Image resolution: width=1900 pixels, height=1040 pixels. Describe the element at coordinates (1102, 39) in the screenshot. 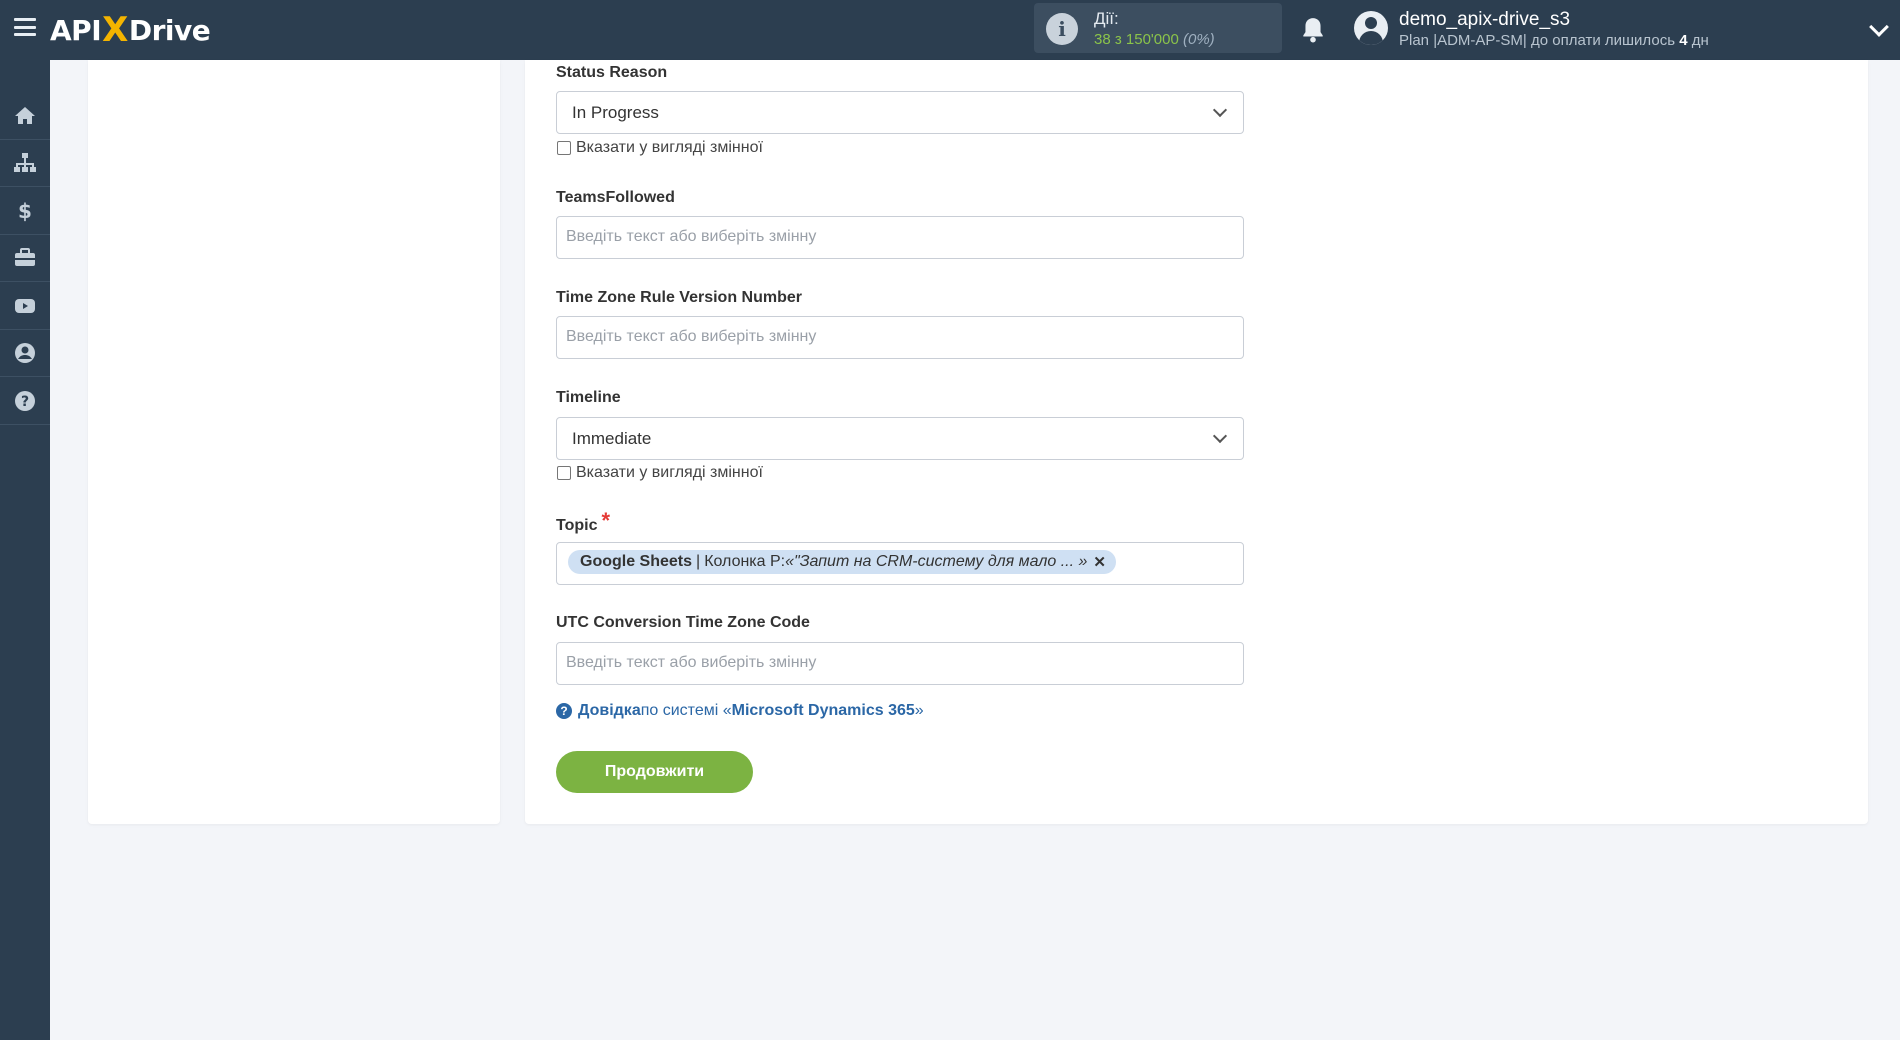

I see `actions-used: 38` at that location.